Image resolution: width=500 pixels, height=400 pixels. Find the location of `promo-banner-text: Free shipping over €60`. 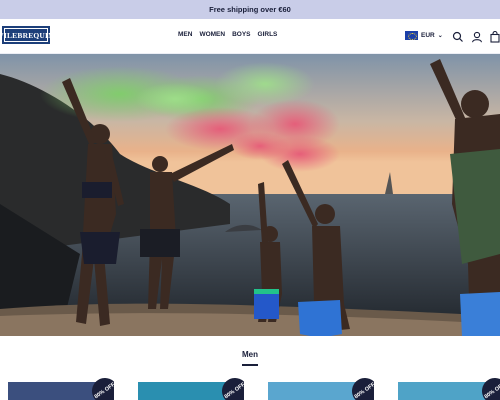

promo-banner-text: Free shipping over €60 is located at coordinates (250, 9).